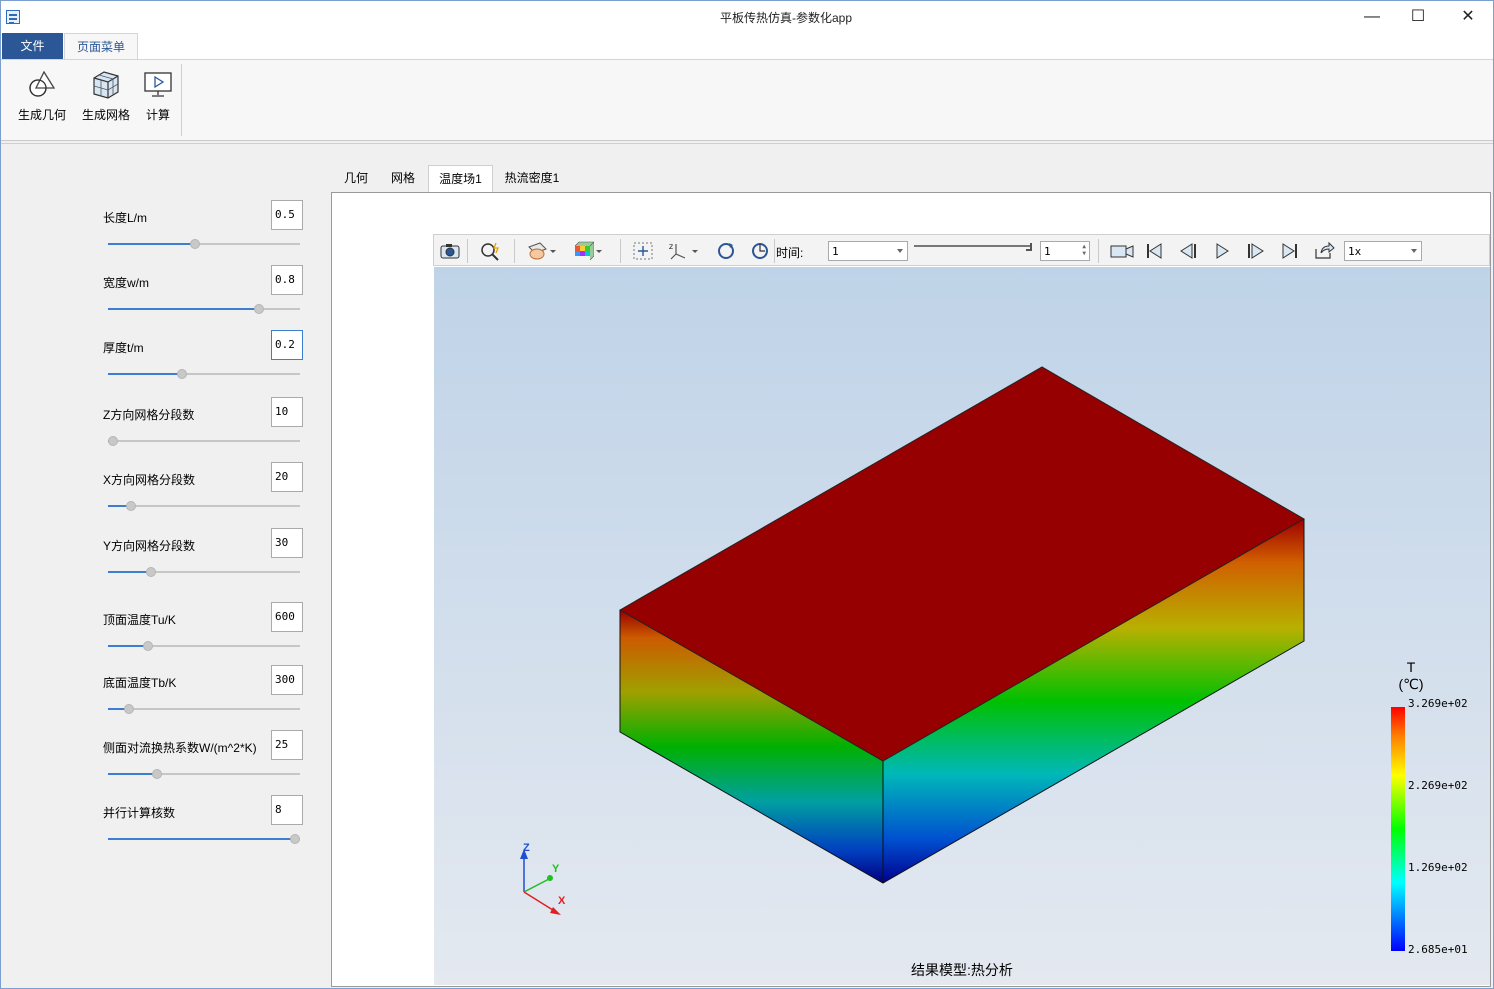  What do you see at coordinates (106, 84) in the screenshot?
I see `mesh-icon` at bounding box center [106, 84].